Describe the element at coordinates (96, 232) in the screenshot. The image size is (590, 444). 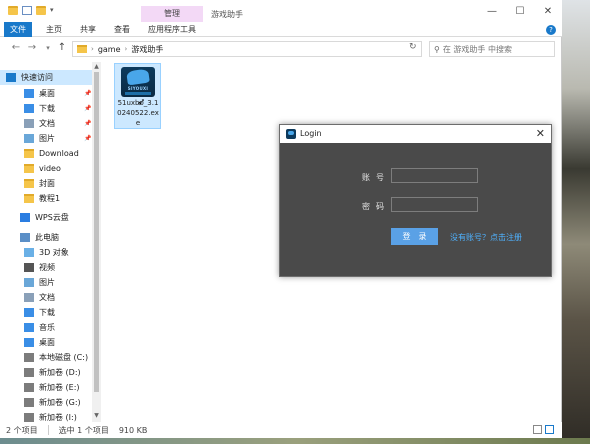
I see `sidebar-scroll-thumb` at that location.